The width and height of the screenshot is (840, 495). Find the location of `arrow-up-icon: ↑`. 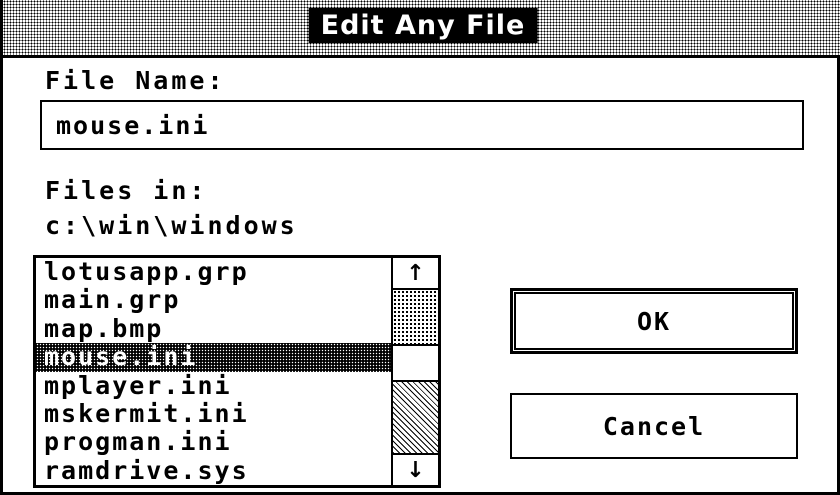

arrow-up-icon: ↑ is located at coordinates (415, 273).